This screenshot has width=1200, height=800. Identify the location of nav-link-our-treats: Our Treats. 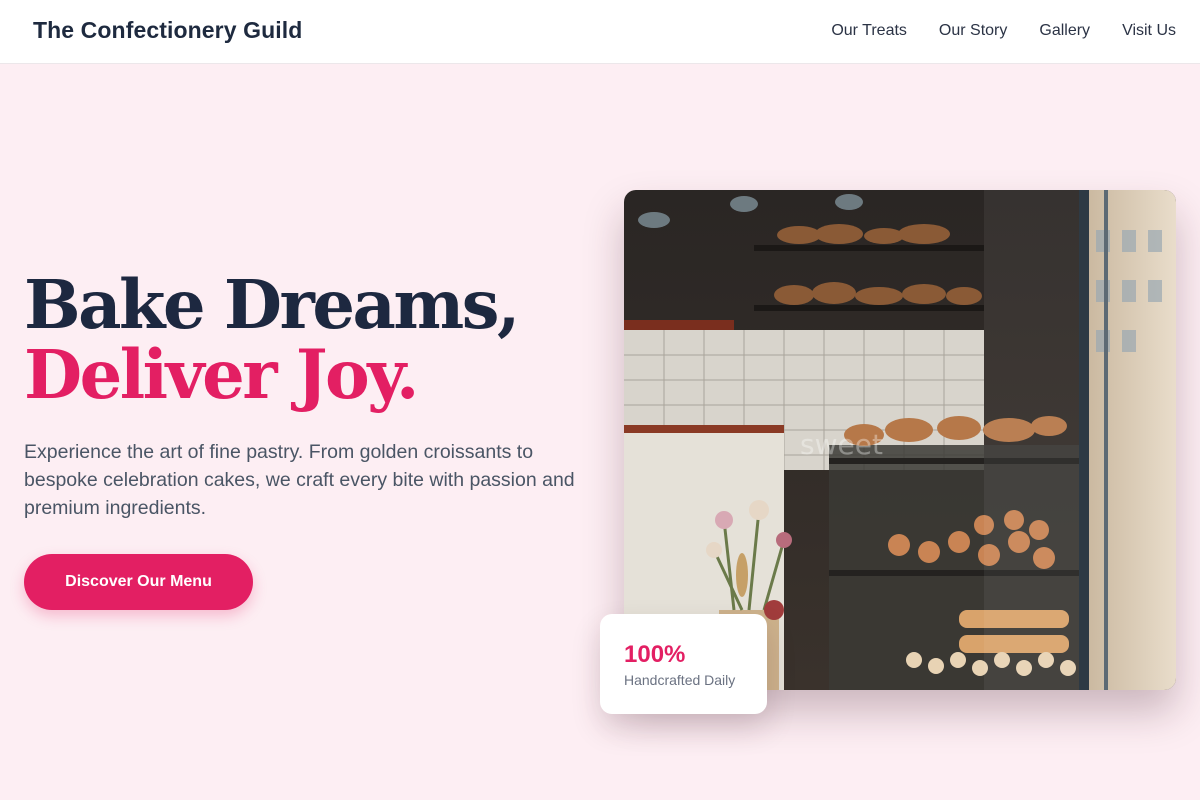
(869, 31).